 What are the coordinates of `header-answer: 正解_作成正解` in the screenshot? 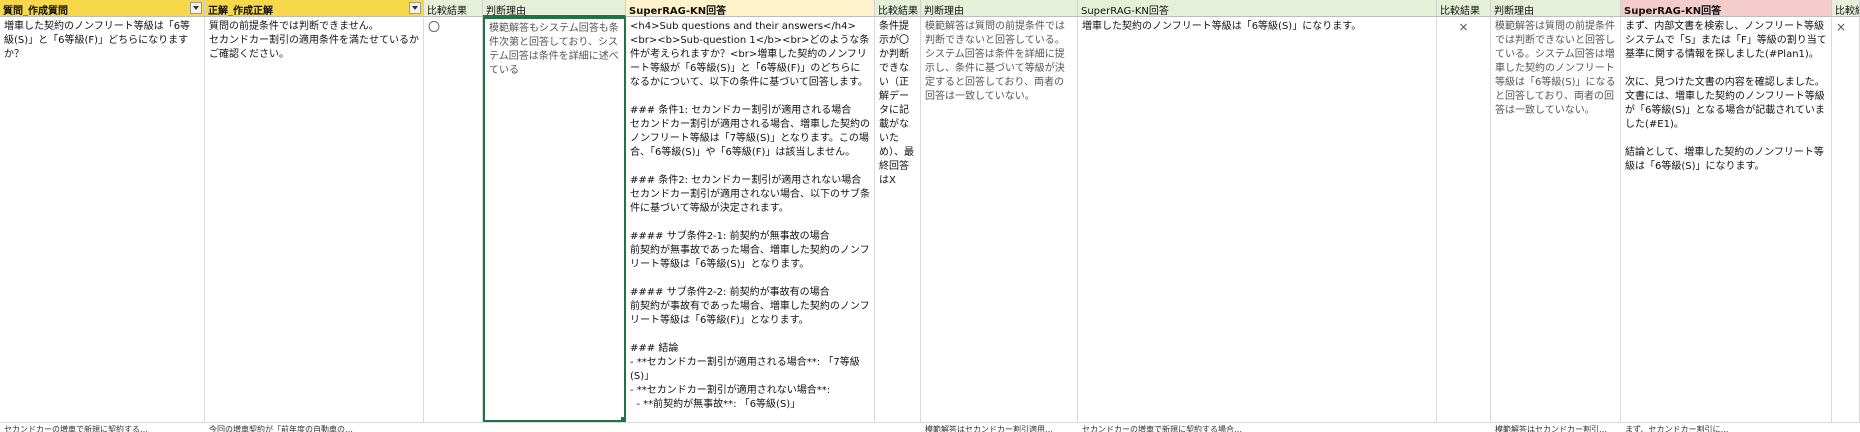 It's located at (314, 8).